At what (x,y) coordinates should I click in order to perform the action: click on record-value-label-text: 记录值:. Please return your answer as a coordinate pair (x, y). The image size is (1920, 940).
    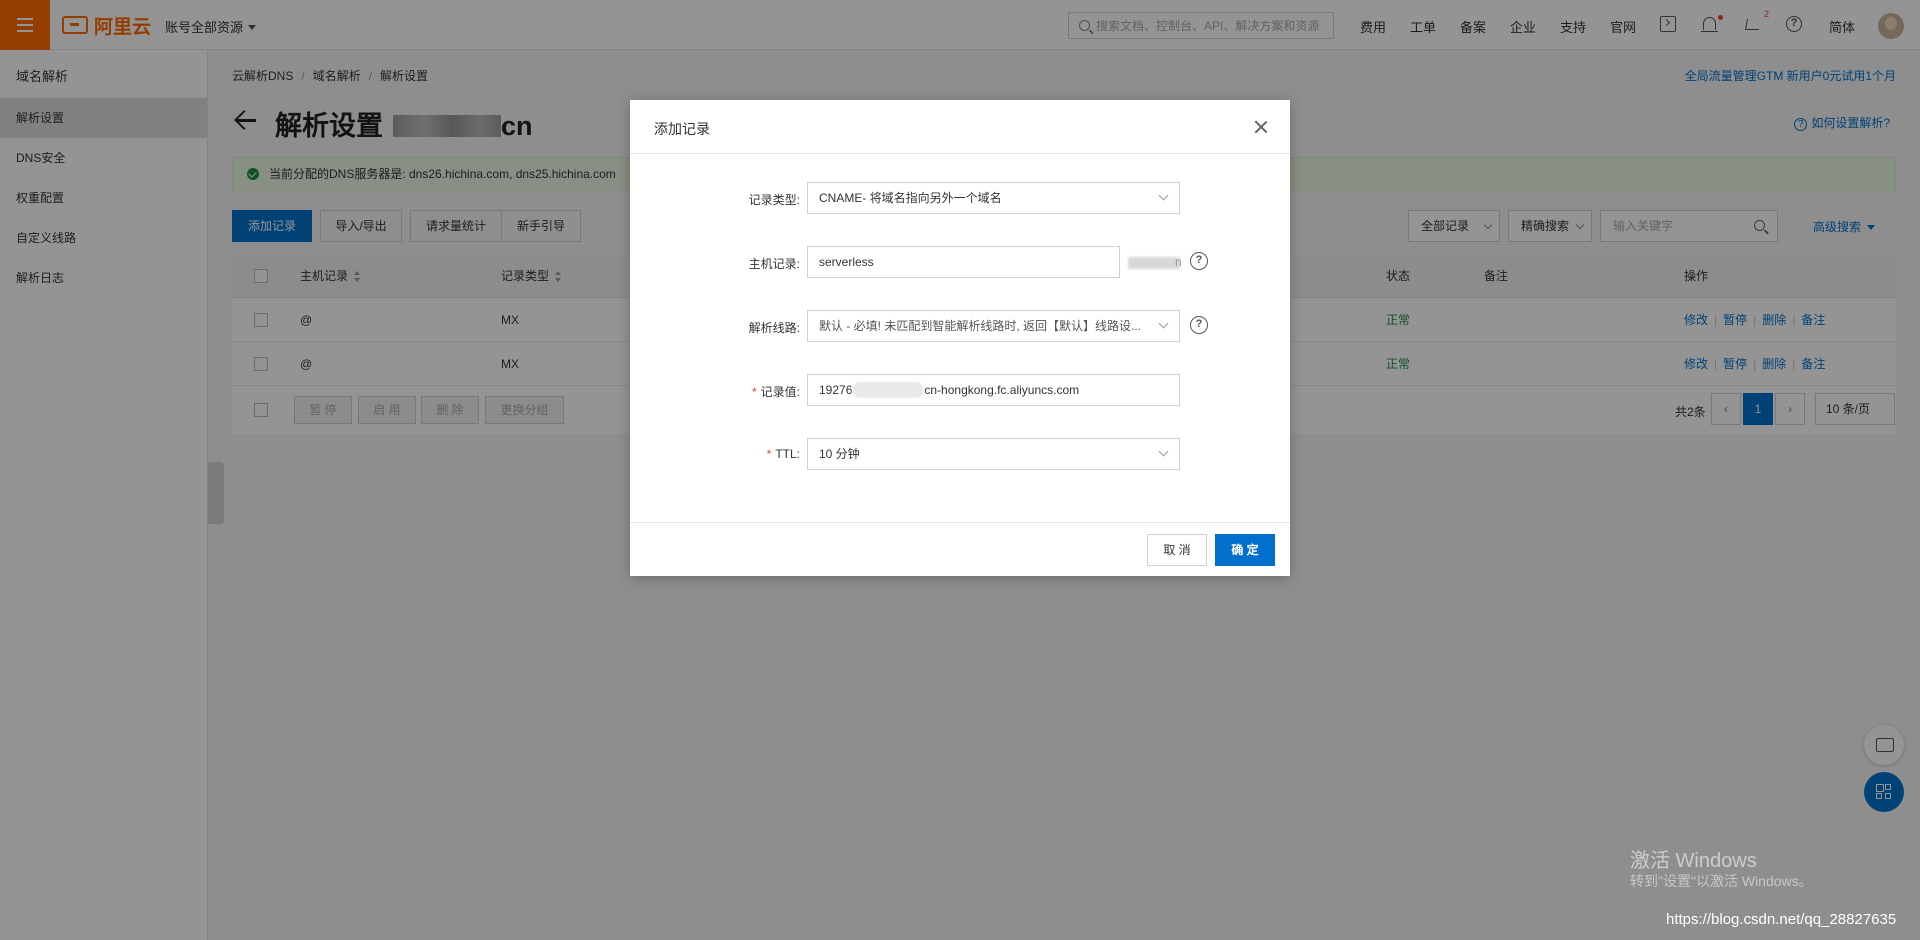
    Looking at the image, I should click on (780, 392).